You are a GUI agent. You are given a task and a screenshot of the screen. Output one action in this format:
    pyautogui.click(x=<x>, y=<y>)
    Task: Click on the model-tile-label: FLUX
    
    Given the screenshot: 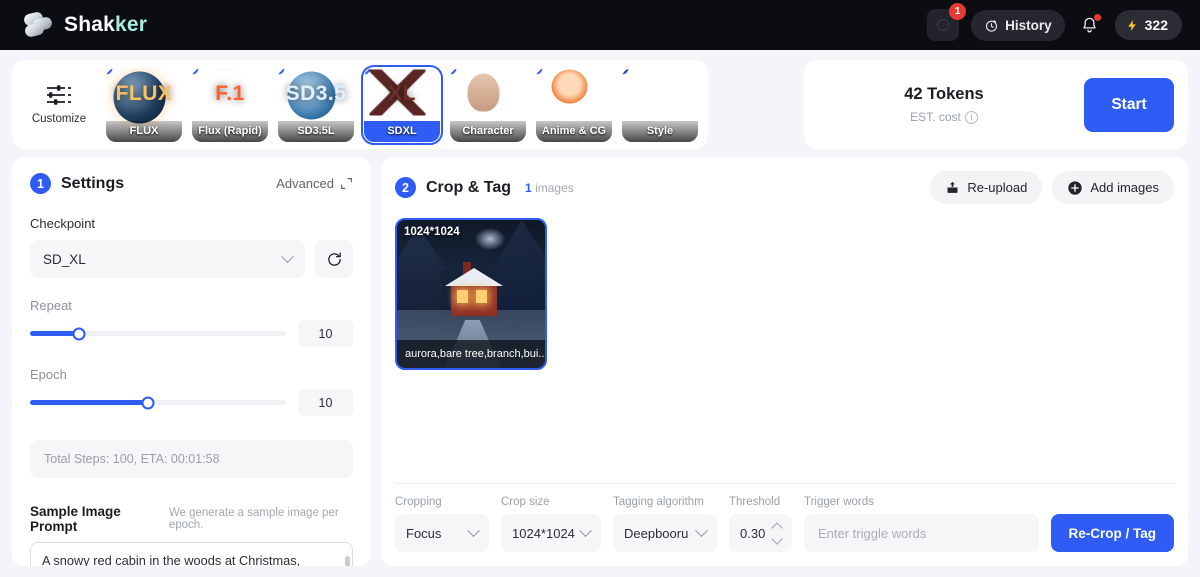 What is the action you would take?
    pyautogui.click(x=144, y=131)
    